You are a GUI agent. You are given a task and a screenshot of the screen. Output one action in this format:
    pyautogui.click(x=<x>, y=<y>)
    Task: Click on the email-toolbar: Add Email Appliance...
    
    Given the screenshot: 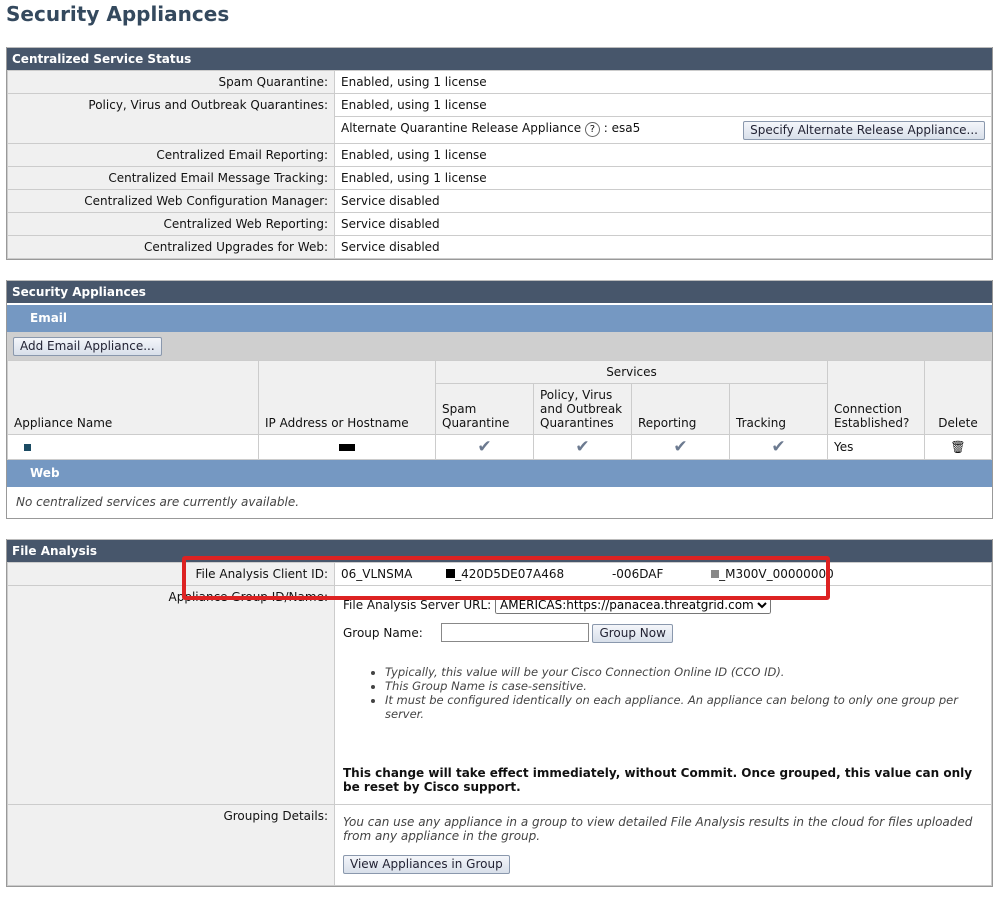 What is the action you would take?
    pyautogui.click(x=499, y=346)
    